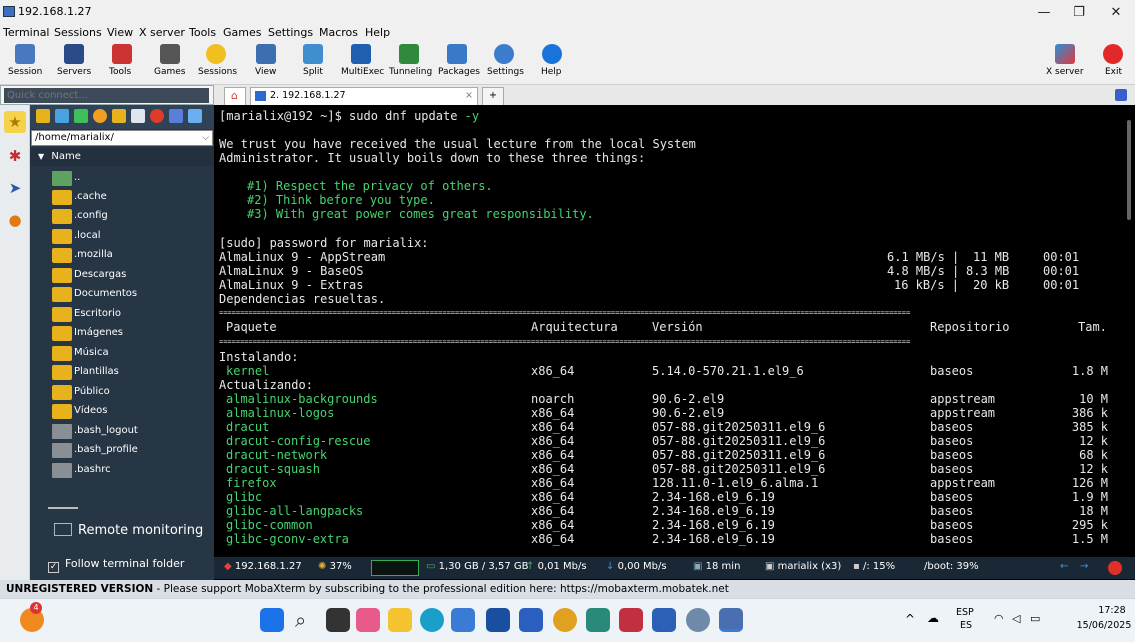 Image resolution: width=1135 pixels, height=642 pixels. I want to click on menu-xserver: X server, so click(162, 32).